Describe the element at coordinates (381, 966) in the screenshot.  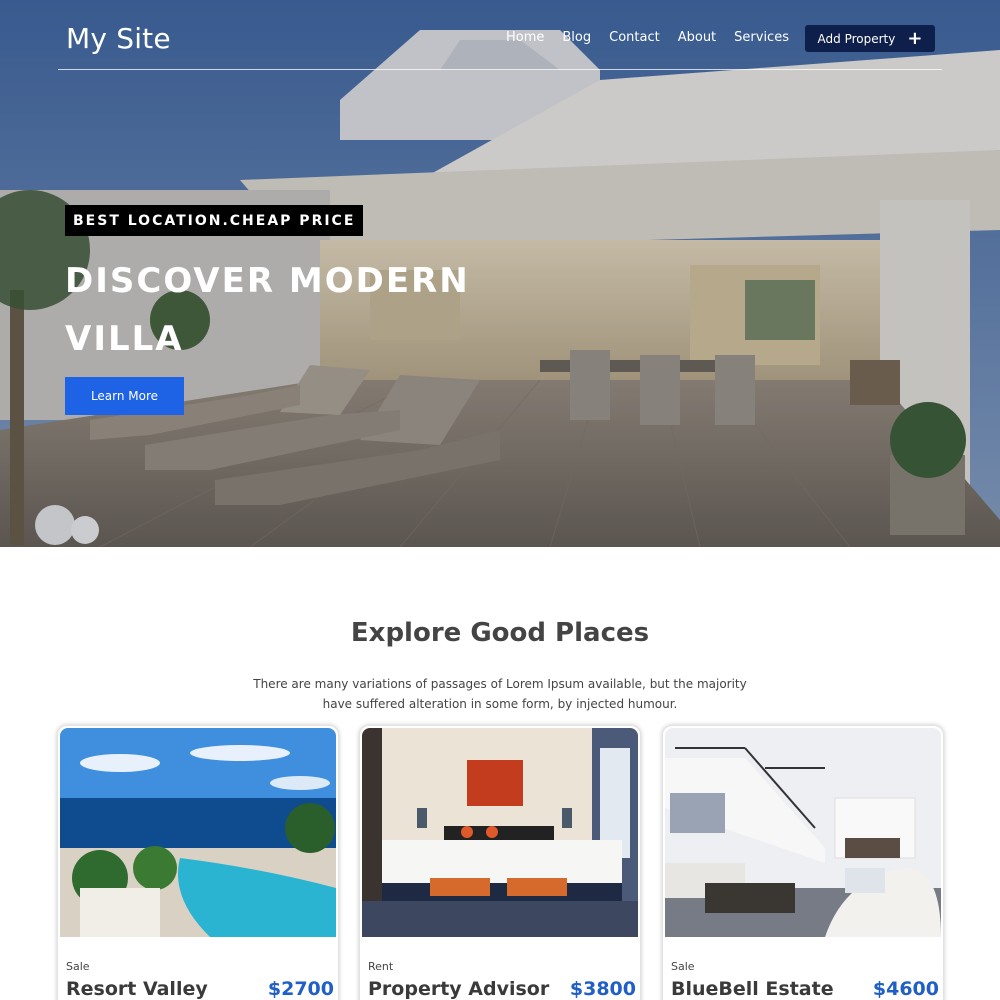
I see `listing-type: Rent` at that location.